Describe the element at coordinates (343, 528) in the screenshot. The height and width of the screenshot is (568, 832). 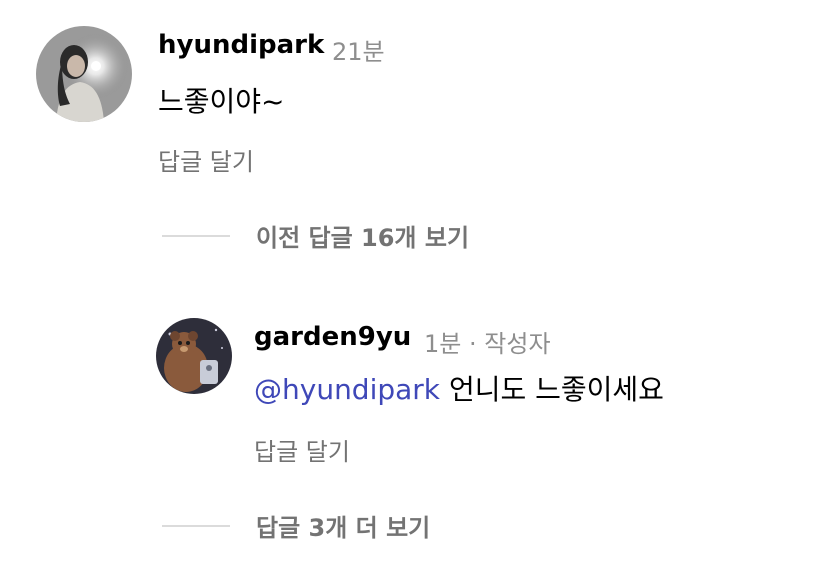
I see `view-more-replies-label: 답글 3개 더 보기` at that location.